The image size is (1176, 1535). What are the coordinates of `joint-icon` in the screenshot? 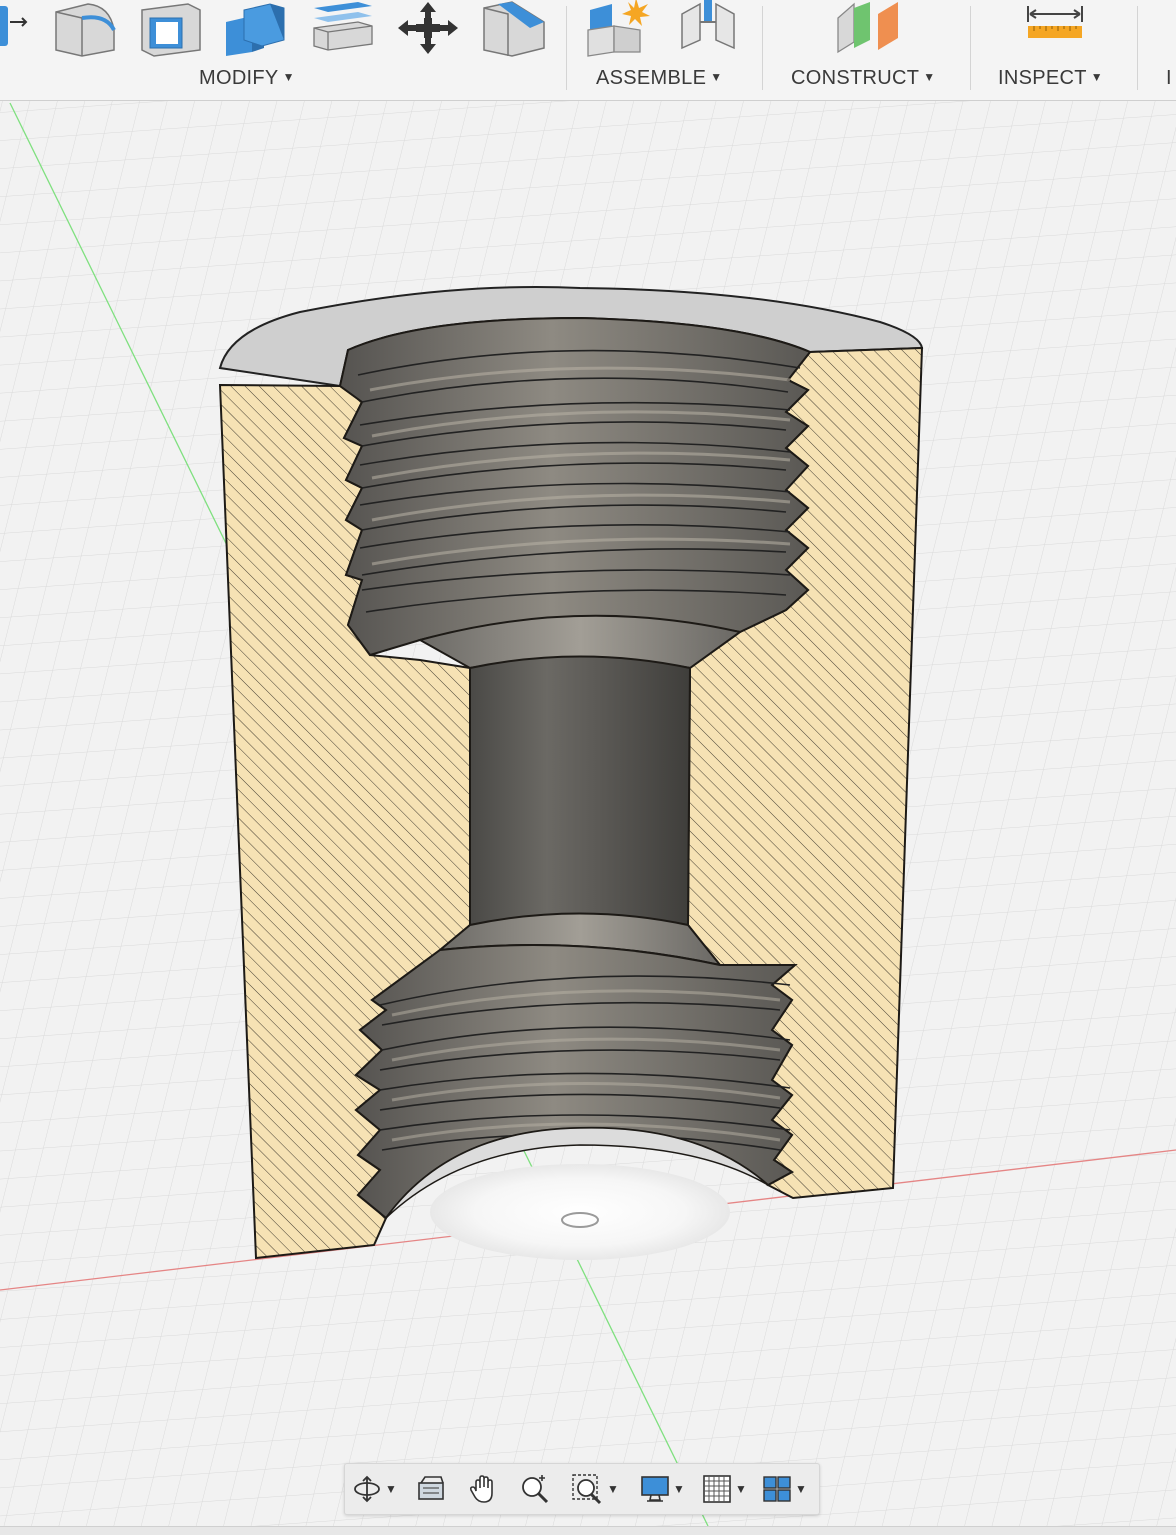 It's located at (708, 29).